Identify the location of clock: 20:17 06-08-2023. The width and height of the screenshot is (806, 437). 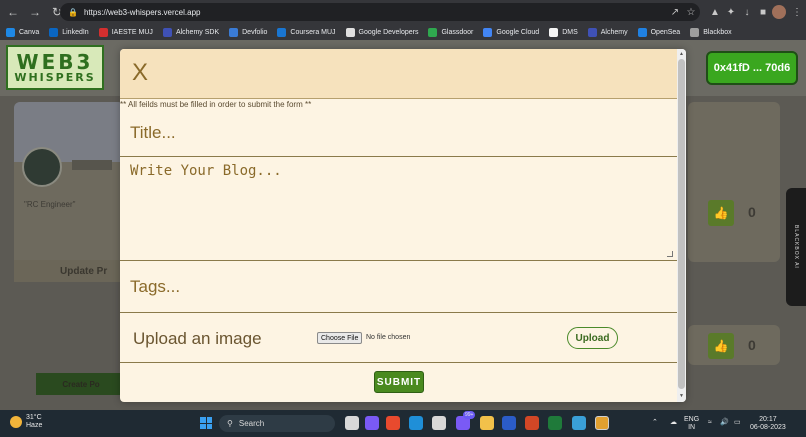
(768, 424).